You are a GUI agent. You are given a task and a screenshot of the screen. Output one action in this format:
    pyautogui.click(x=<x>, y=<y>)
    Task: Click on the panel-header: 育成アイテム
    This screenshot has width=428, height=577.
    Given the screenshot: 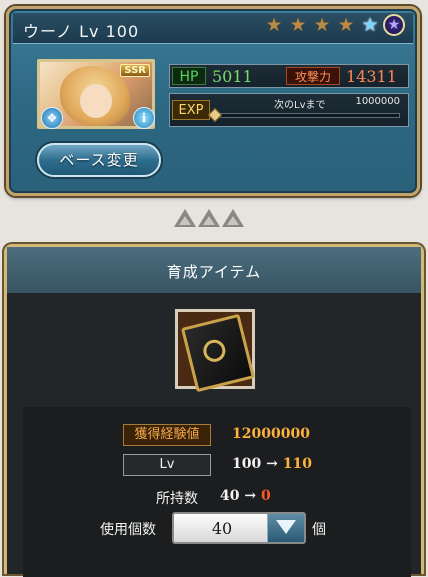 What is the action you would take?
    pyautogui.click(x=214, y=270)
    